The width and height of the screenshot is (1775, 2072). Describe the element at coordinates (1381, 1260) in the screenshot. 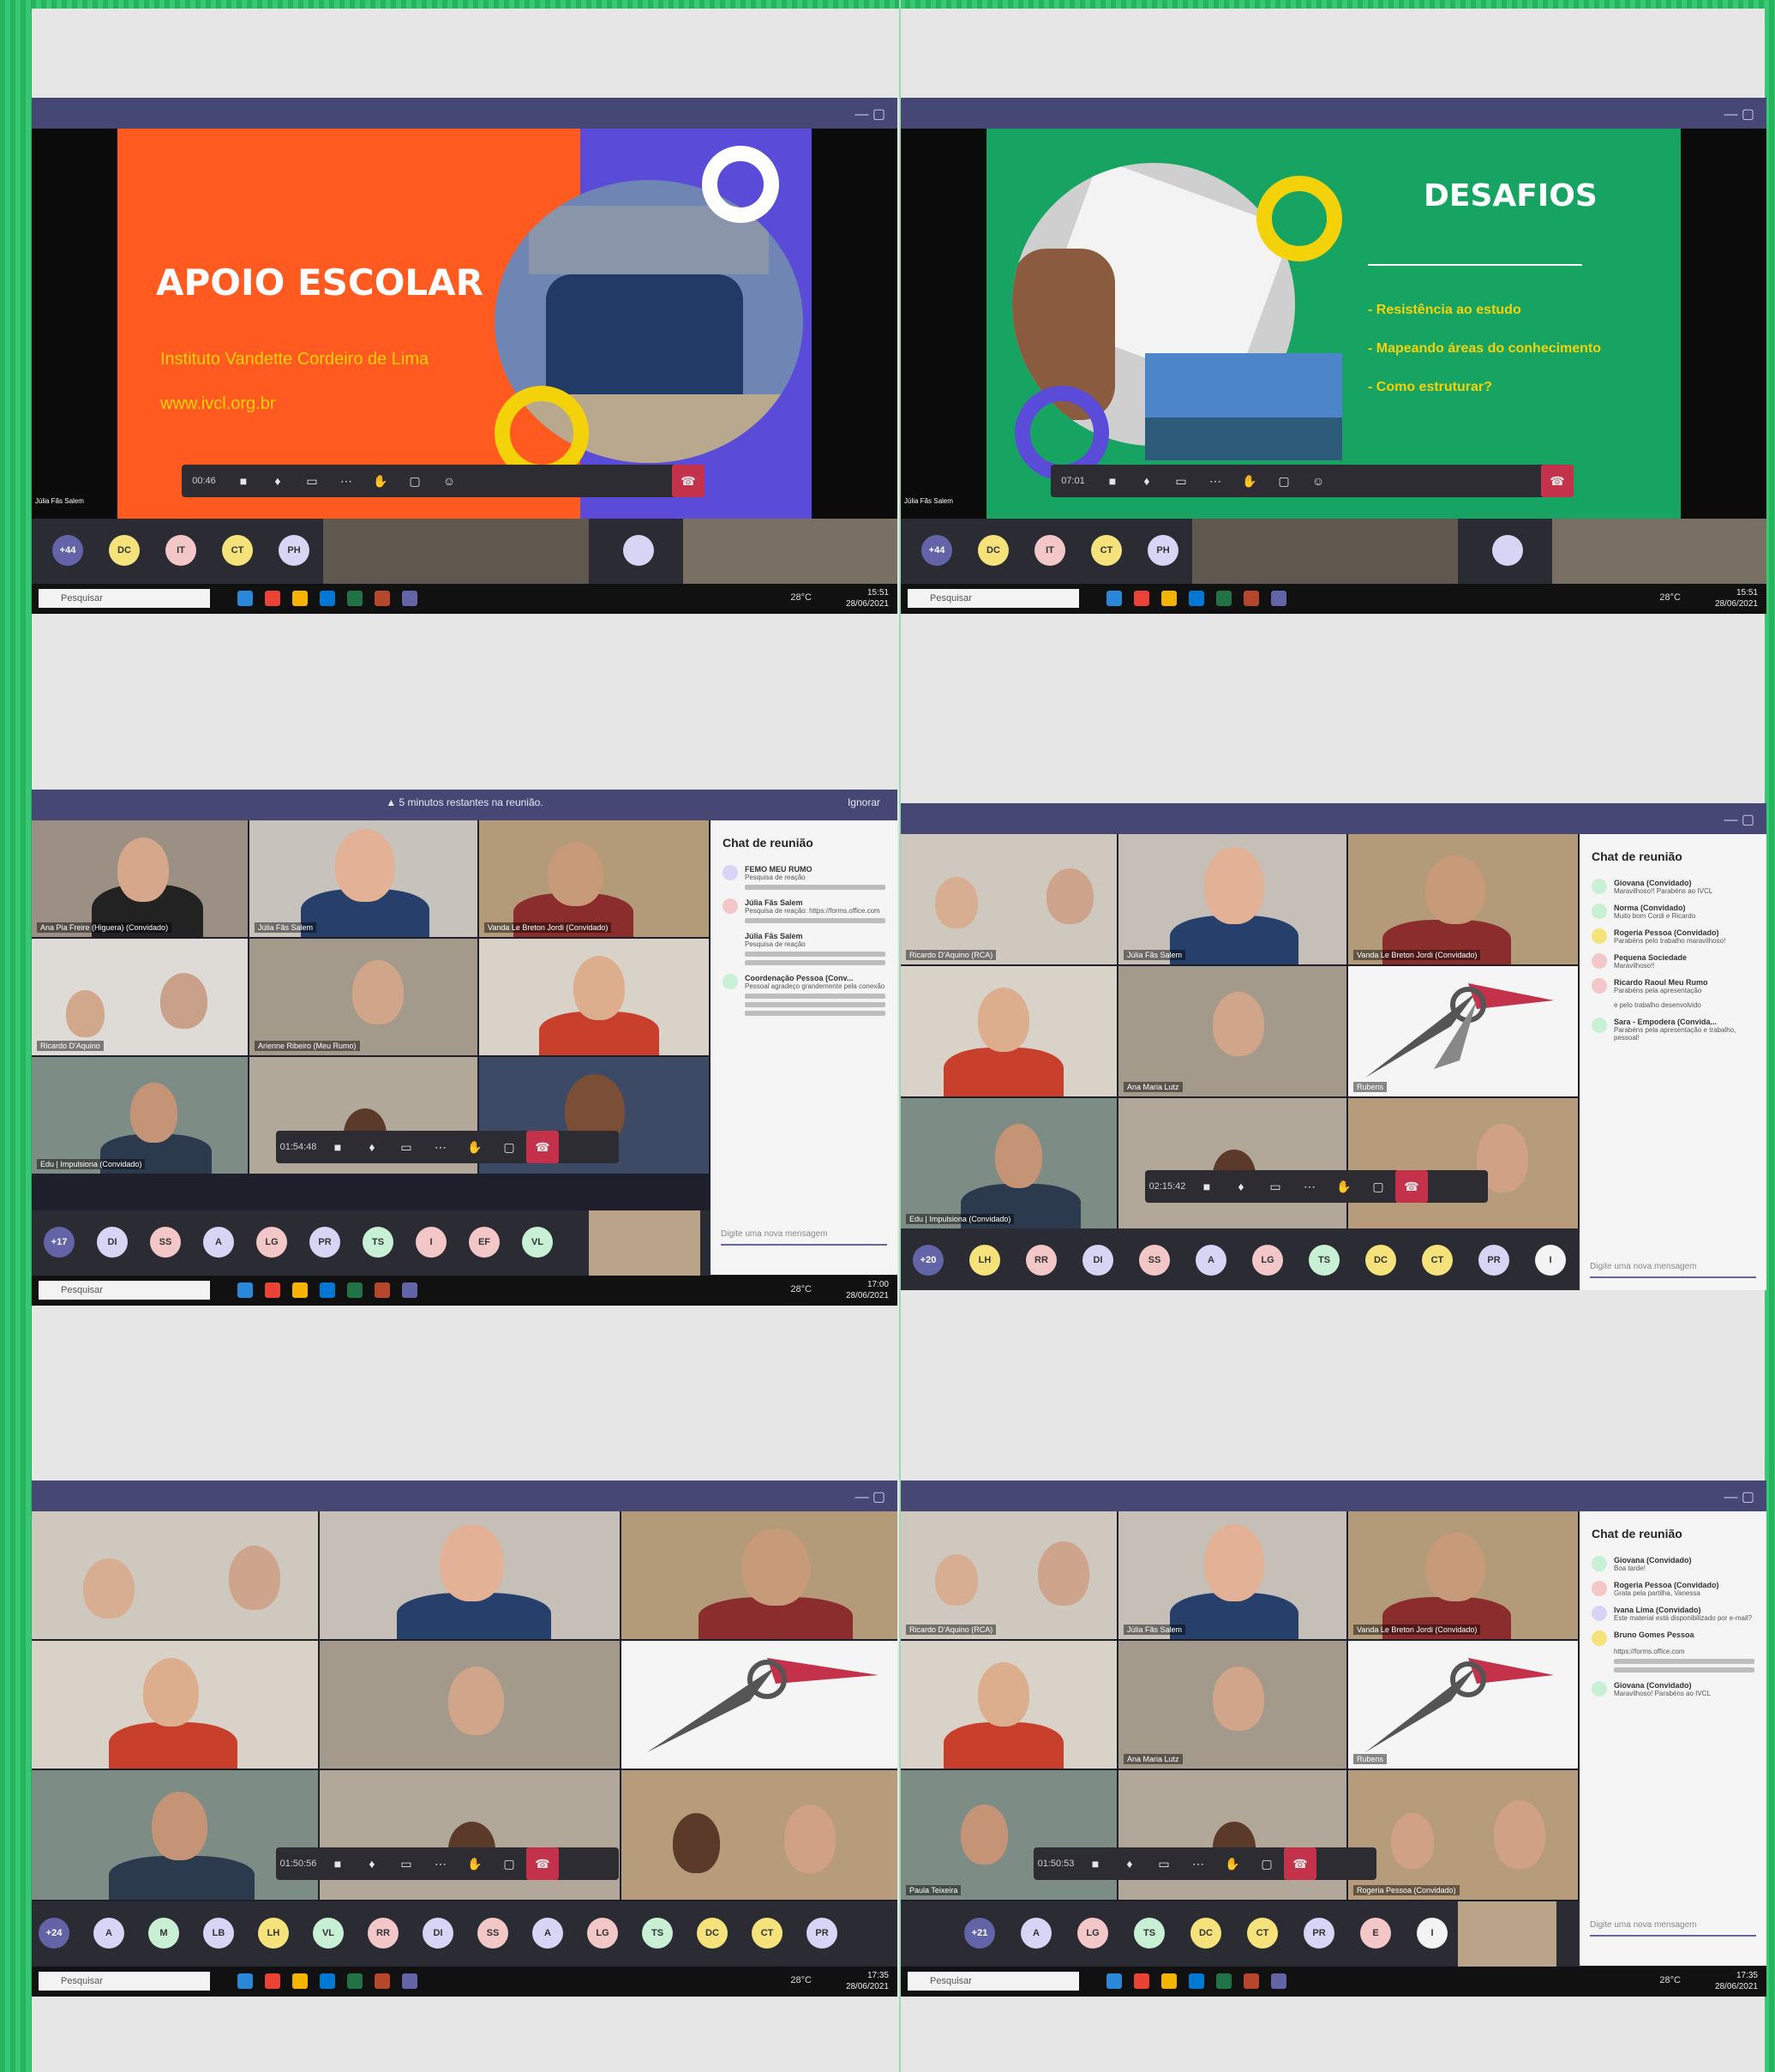

I see `avatar: DC` at that location.